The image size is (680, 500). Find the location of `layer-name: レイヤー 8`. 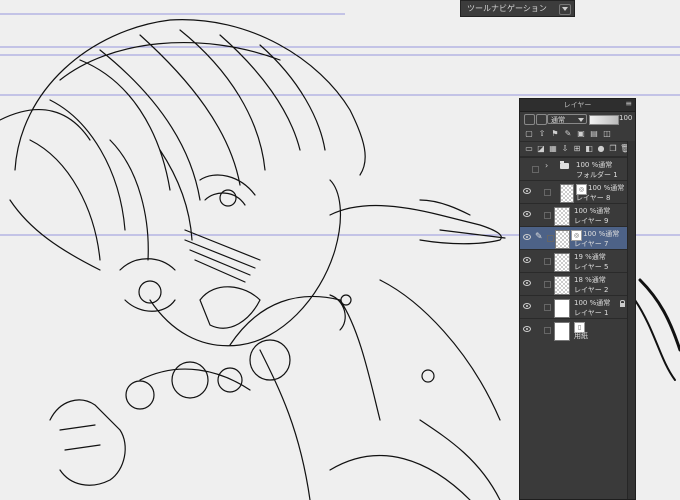

layer-name: レイヤー 8 is located at coordinates (593, 198).